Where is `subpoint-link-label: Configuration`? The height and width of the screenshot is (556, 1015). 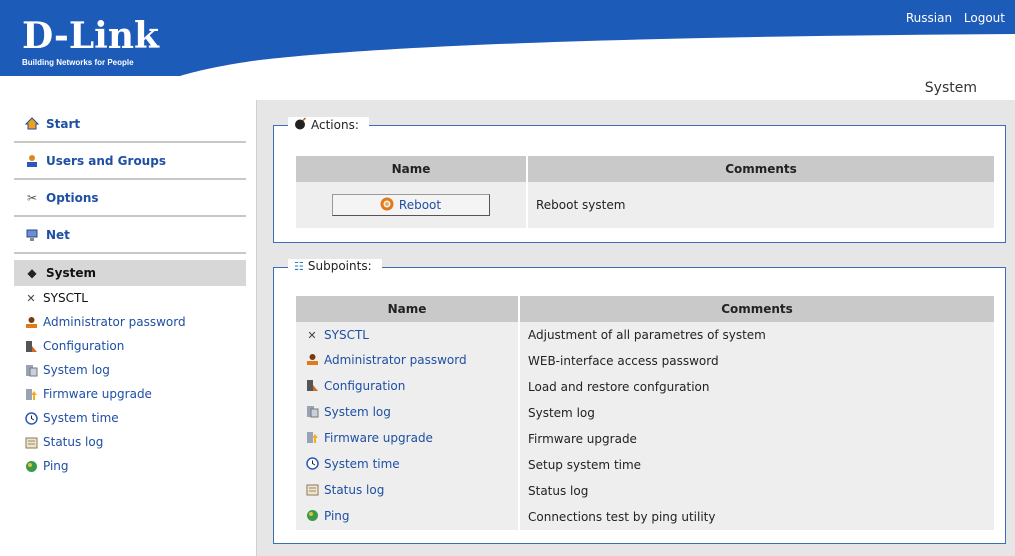 subpoint-link-label: Configuration is located at coordinates (365, 385).